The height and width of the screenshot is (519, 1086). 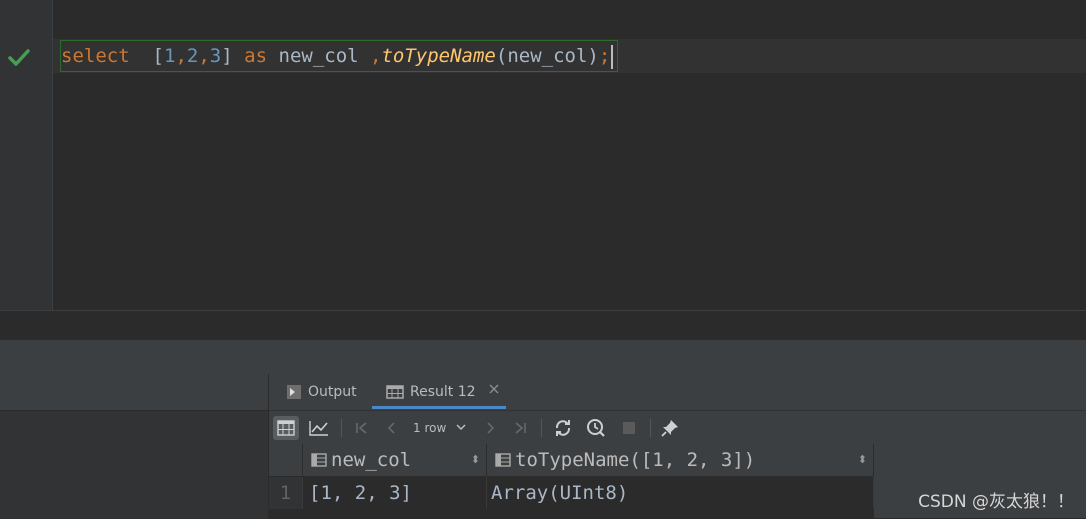 I want to click on rows-count-dropdown: 1 row, so click(x=440, y=428).